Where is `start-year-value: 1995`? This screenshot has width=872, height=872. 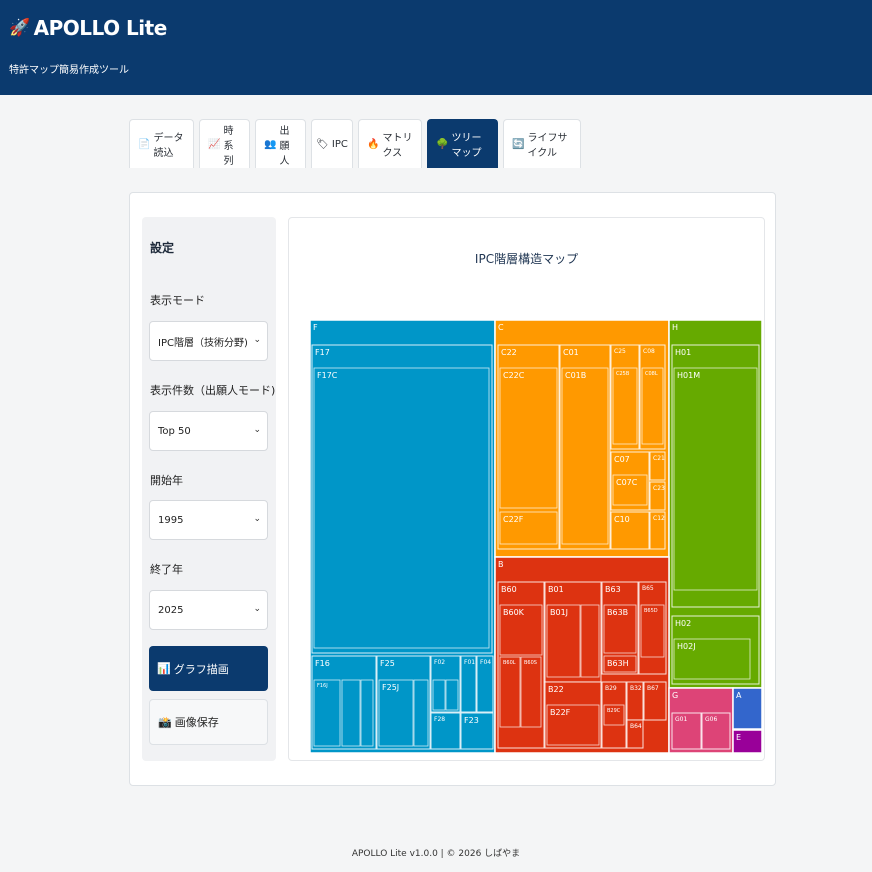 start-year-value: 1995 is located at coordinates (171, 520).